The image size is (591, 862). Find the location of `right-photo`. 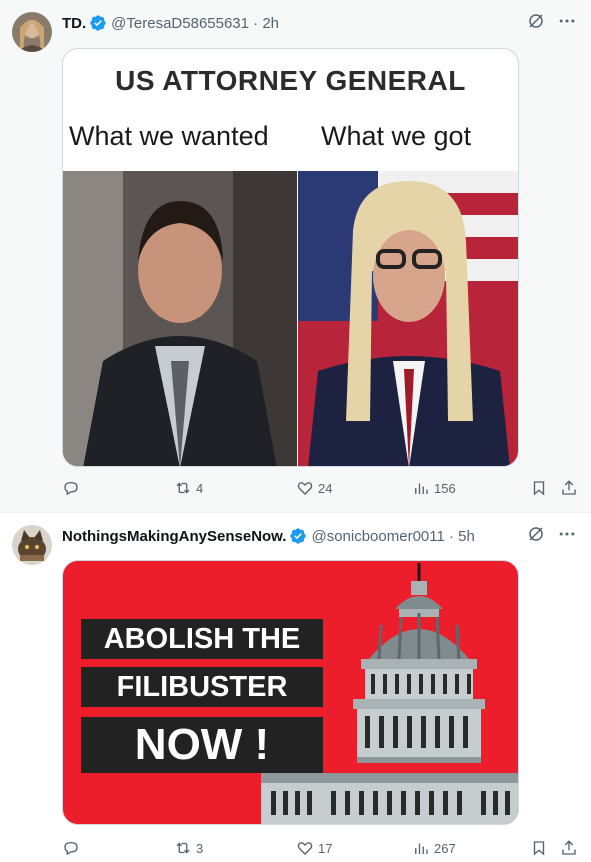

right-photo is located at coordinates (408, 318).